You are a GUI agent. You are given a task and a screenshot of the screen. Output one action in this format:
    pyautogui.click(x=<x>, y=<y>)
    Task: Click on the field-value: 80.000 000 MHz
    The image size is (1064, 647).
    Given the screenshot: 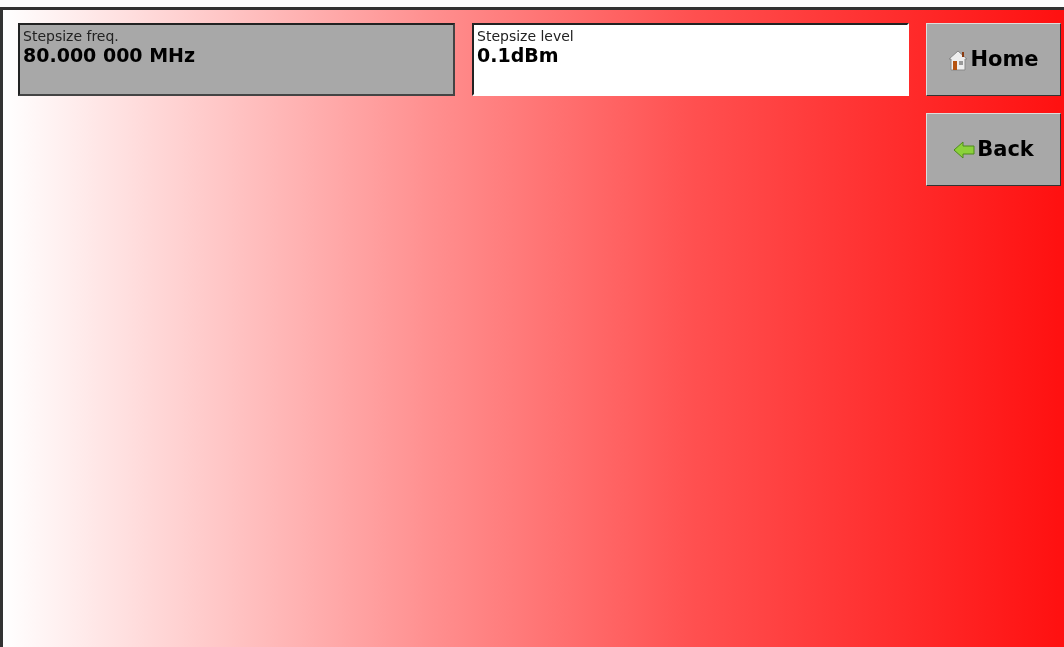 What is the action you would take?
    pyautogui.click(x=110, y=55)
    